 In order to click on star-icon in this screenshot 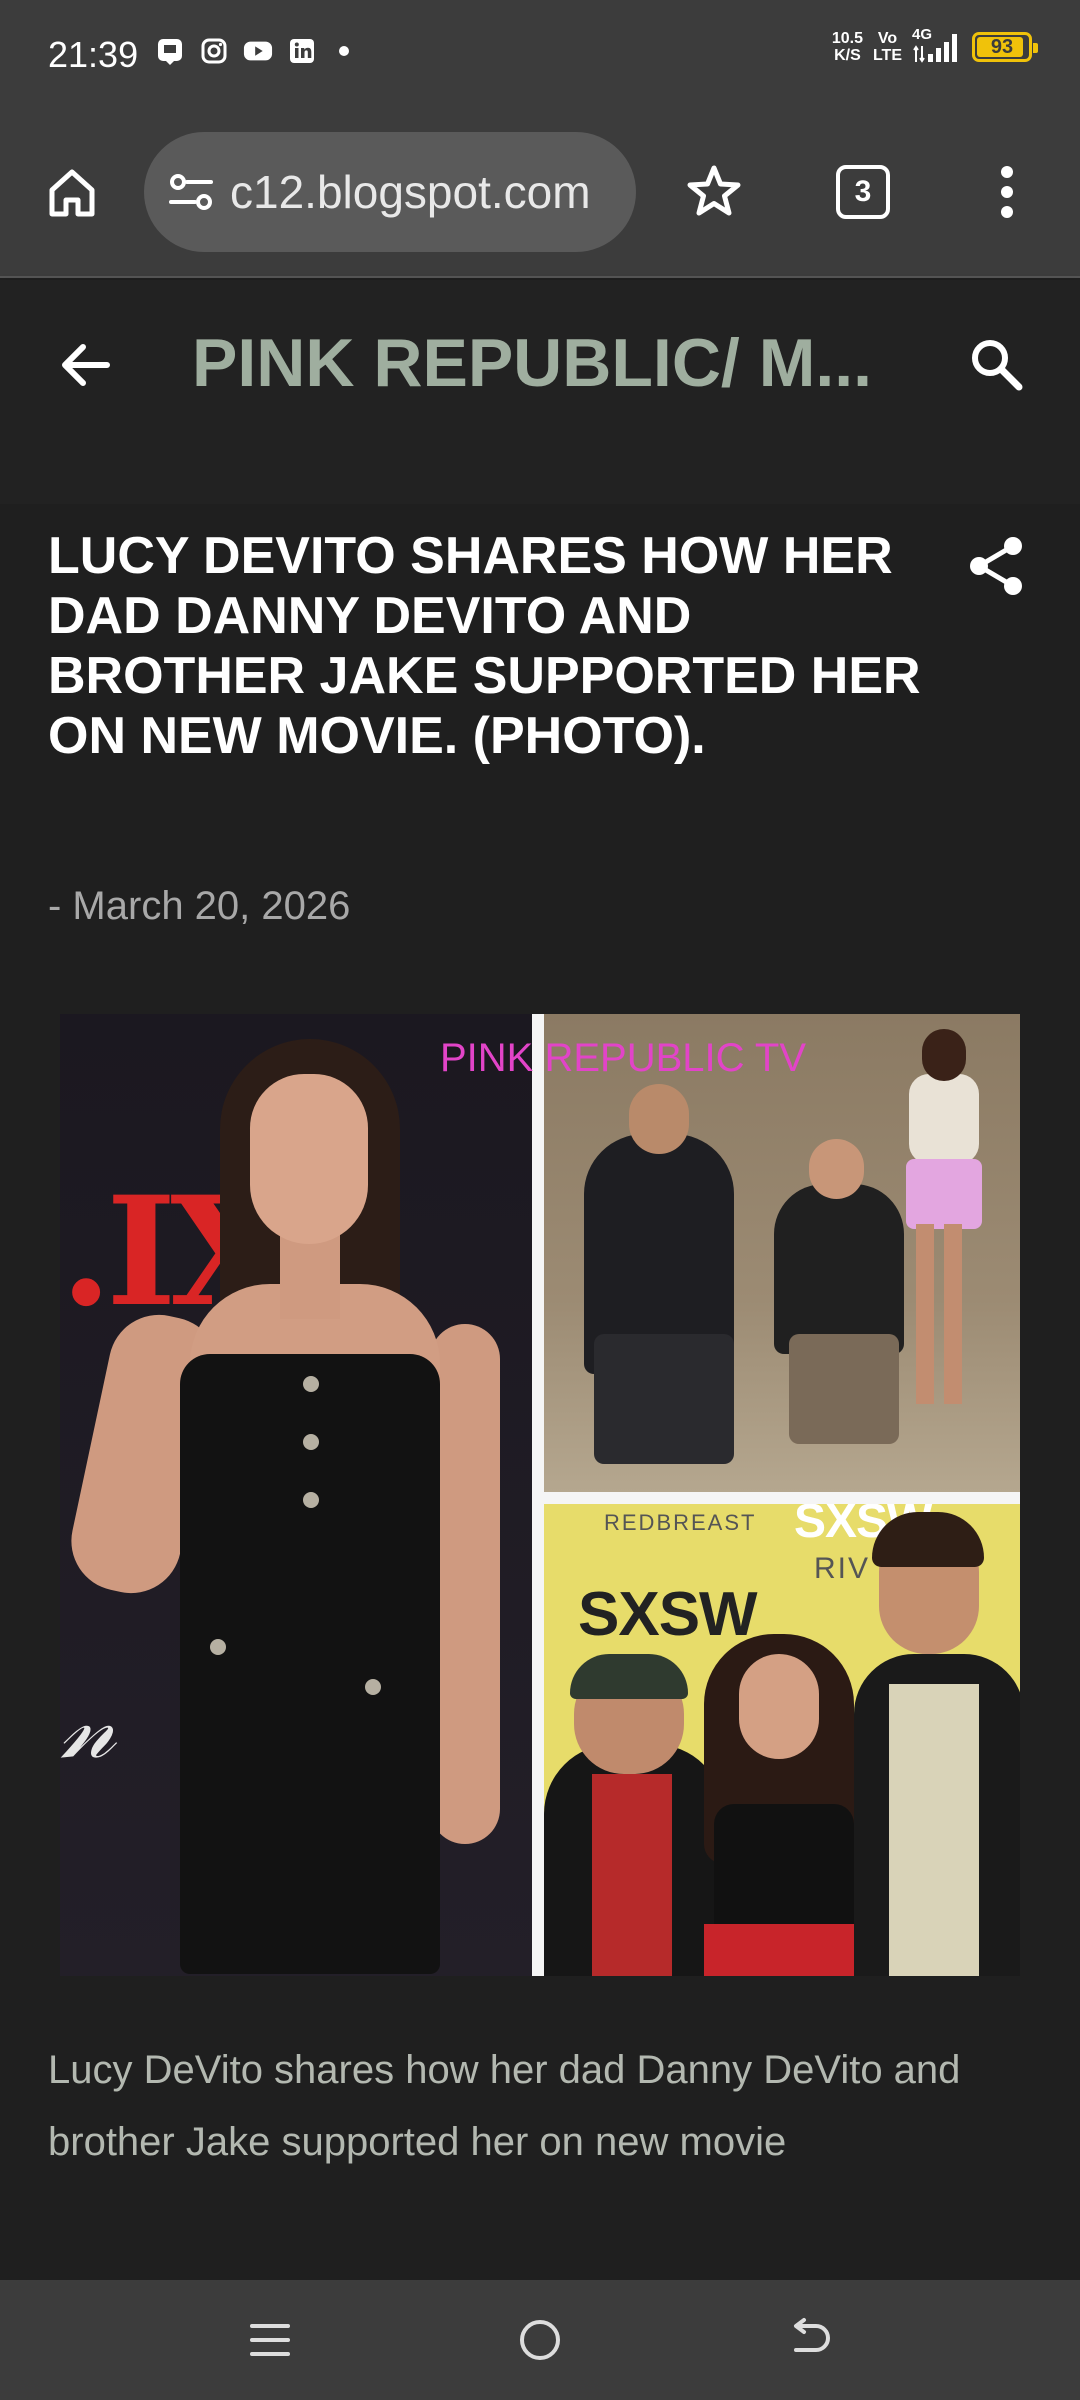, I will do `click(714, 190)`.